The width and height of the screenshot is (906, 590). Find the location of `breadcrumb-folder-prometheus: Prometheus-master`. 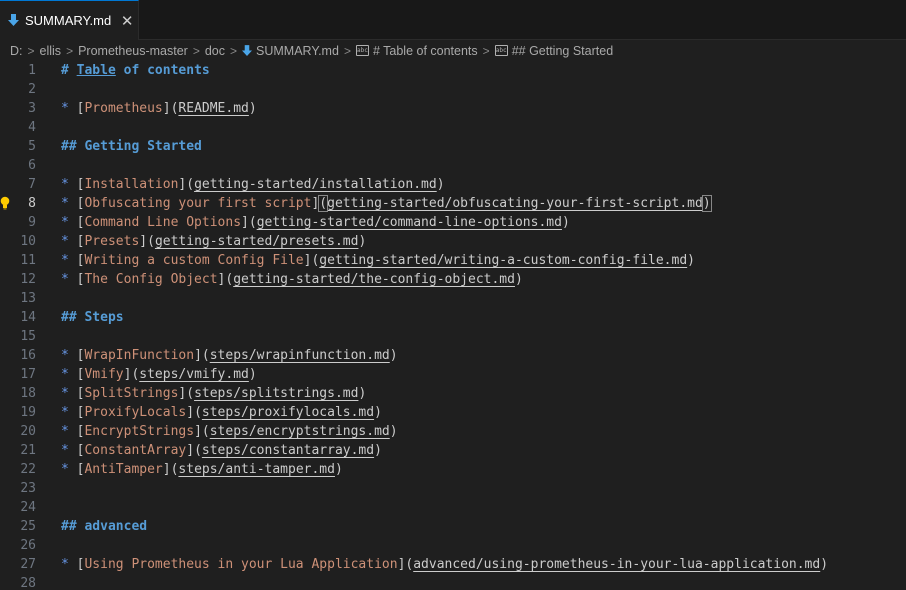

breadcrumb-folder-prometheus: Prometheus-master is located at coordinates (133, 51).